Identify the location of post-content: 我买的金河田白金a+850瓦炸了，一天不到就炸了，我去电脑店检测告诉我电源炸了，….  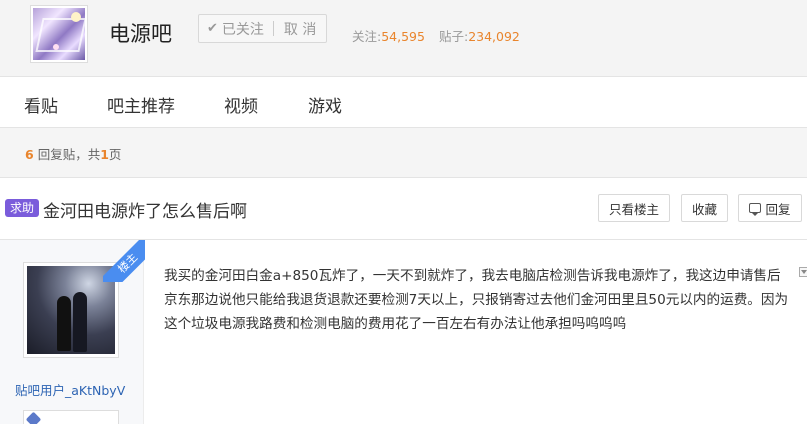
(476, 300).